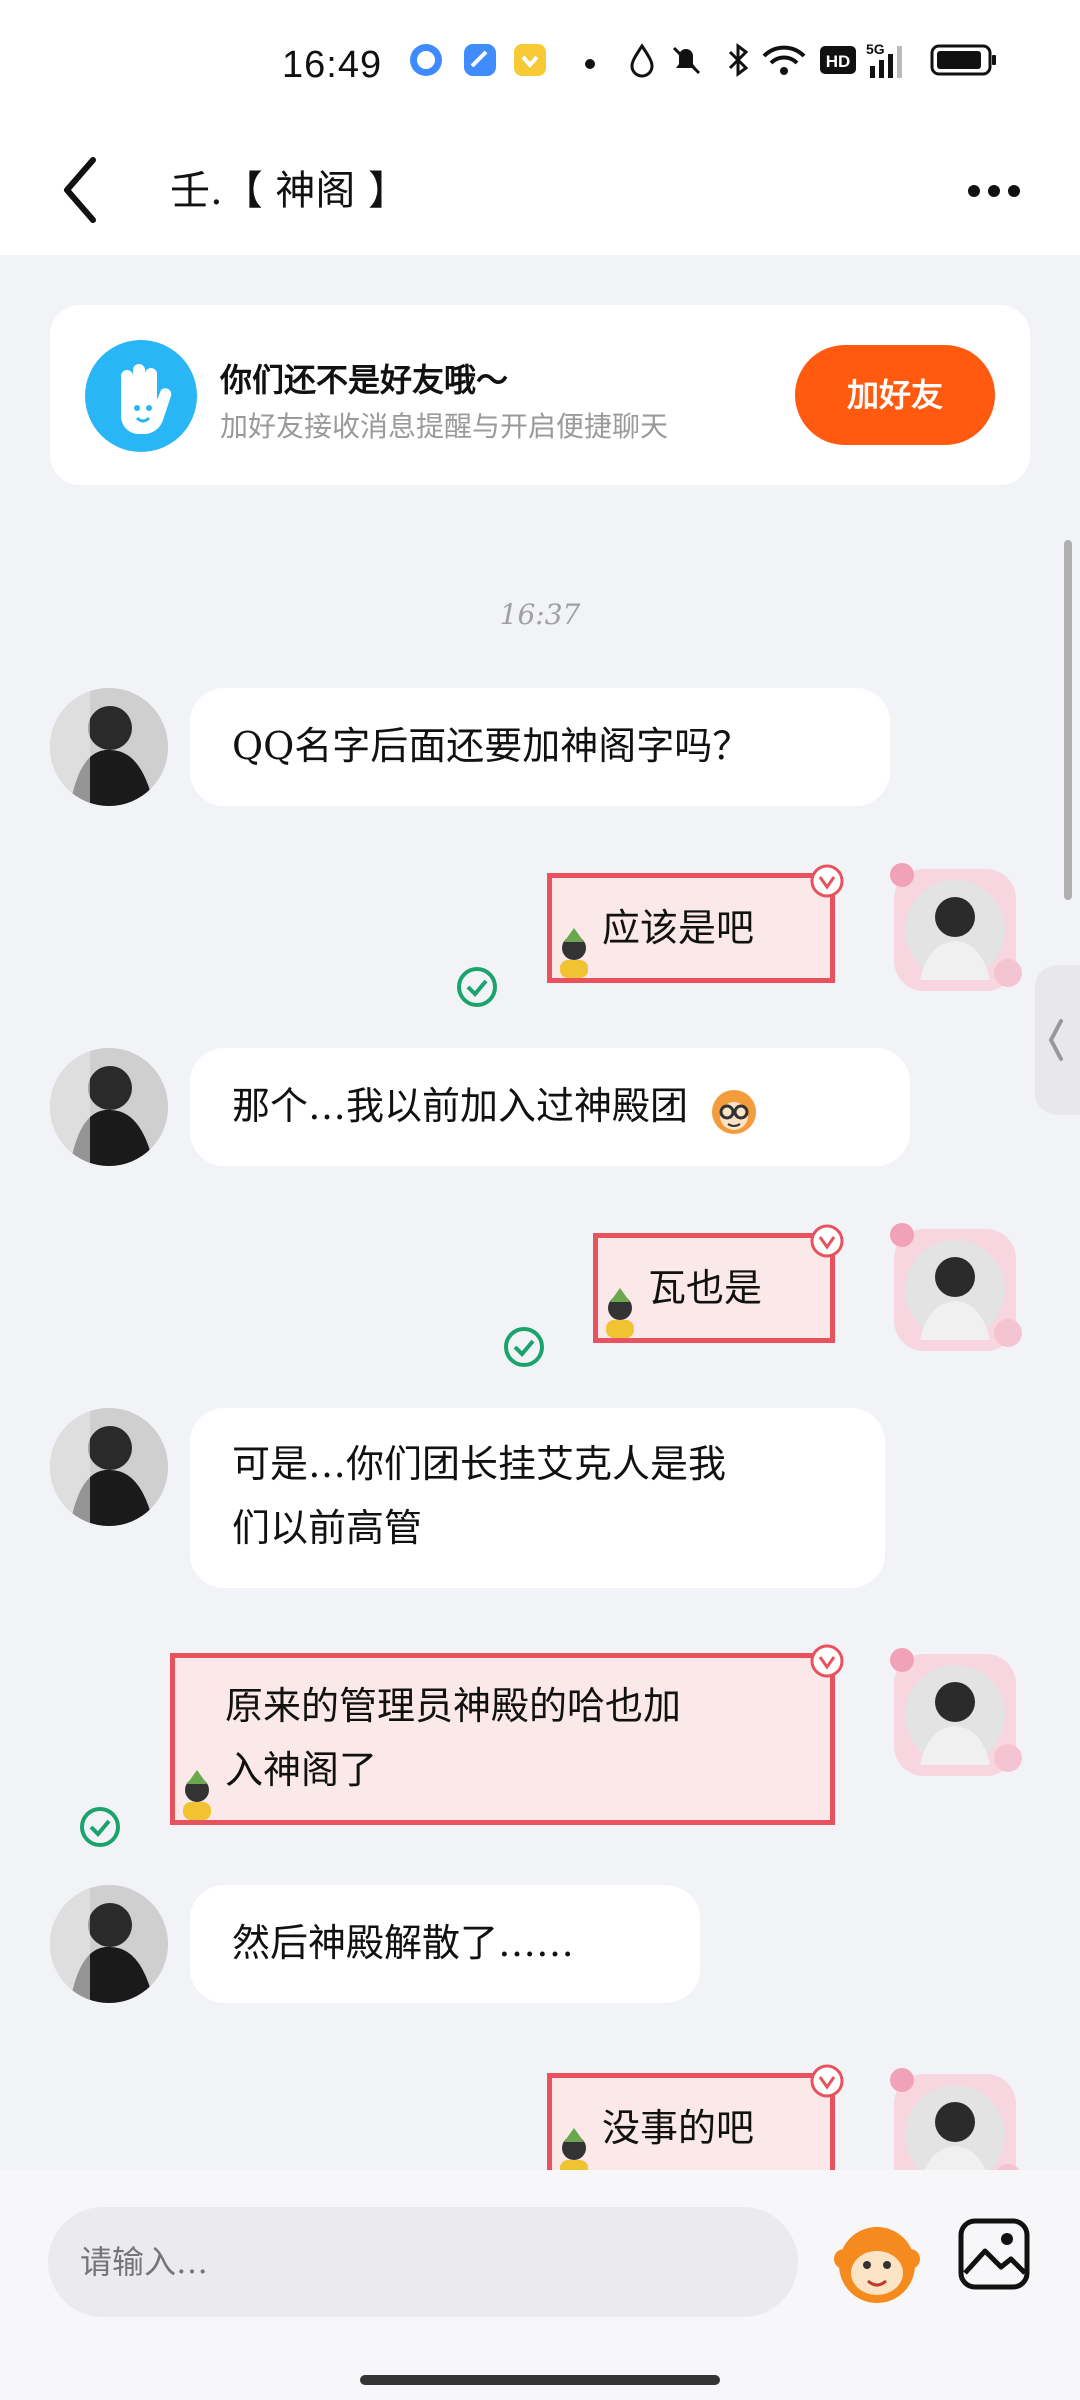 The width and height of the screenshot is (1080, 2400). I want to click on bluetooth-icon, so click(738, 60).